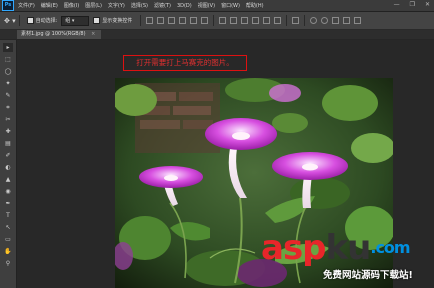 The height and width of the screenshot is (288, 434). Describe the element at coordinates (194, 20) in the screenshot. I see `align-center-icon` at that location.